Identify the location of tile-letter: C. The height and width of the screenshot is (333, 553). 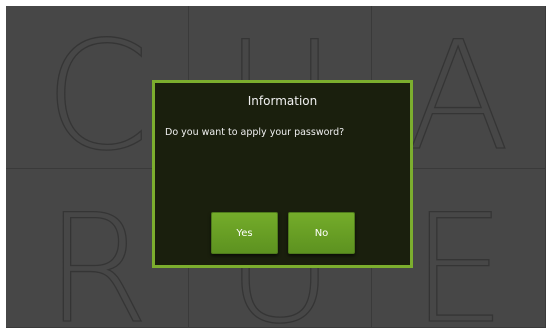
(97, 89).